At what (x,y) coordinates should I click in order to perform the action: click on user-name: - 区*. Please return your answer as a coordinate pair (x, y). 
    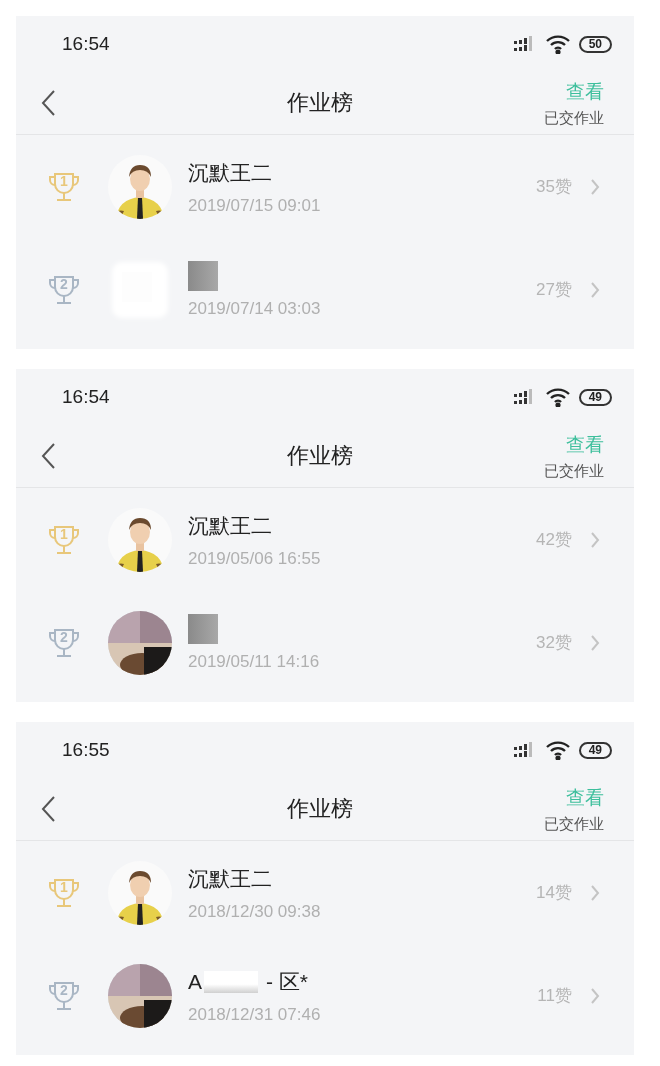
    Looking at the image, I should click on (287, 981).